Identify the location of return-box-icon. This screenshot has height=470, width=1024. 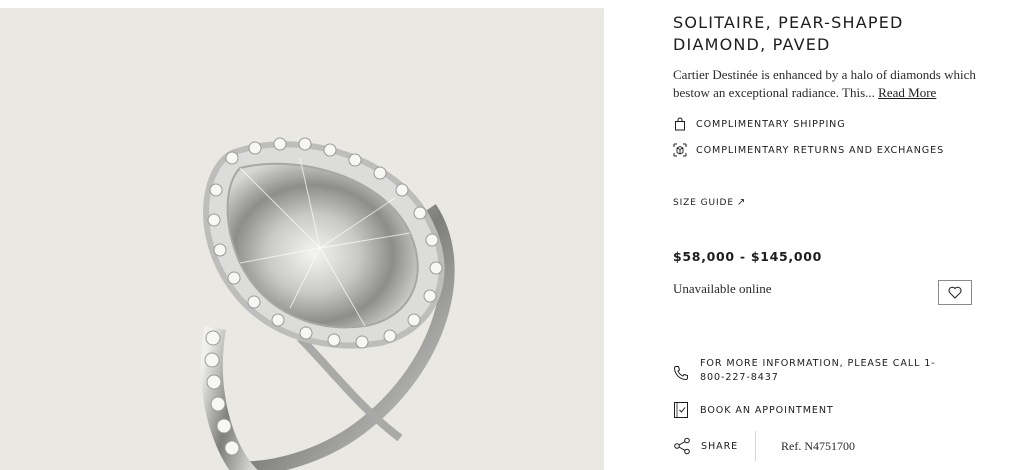
(680, 150).